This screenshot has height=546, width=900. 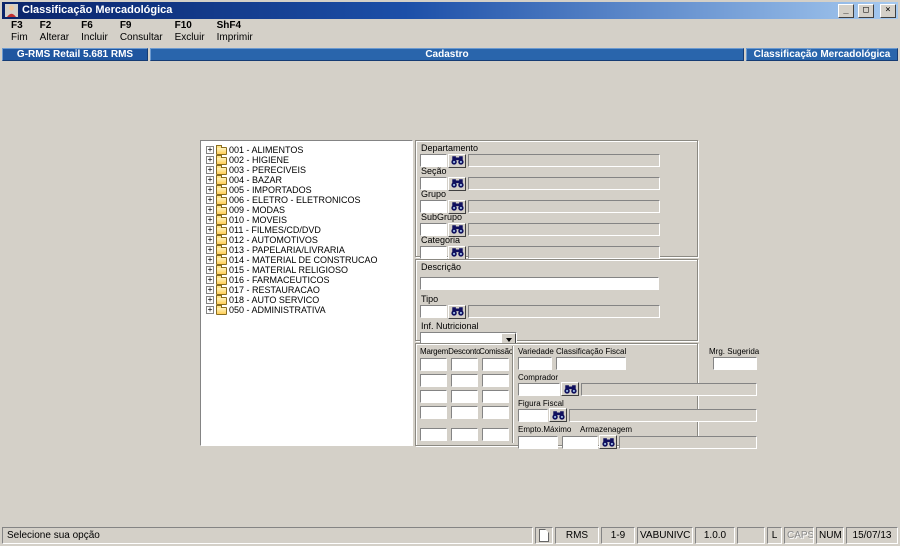 I want to click on tree-item: + 015 - MATERIAL RELIGIOSO, so click(x=306, y=269).